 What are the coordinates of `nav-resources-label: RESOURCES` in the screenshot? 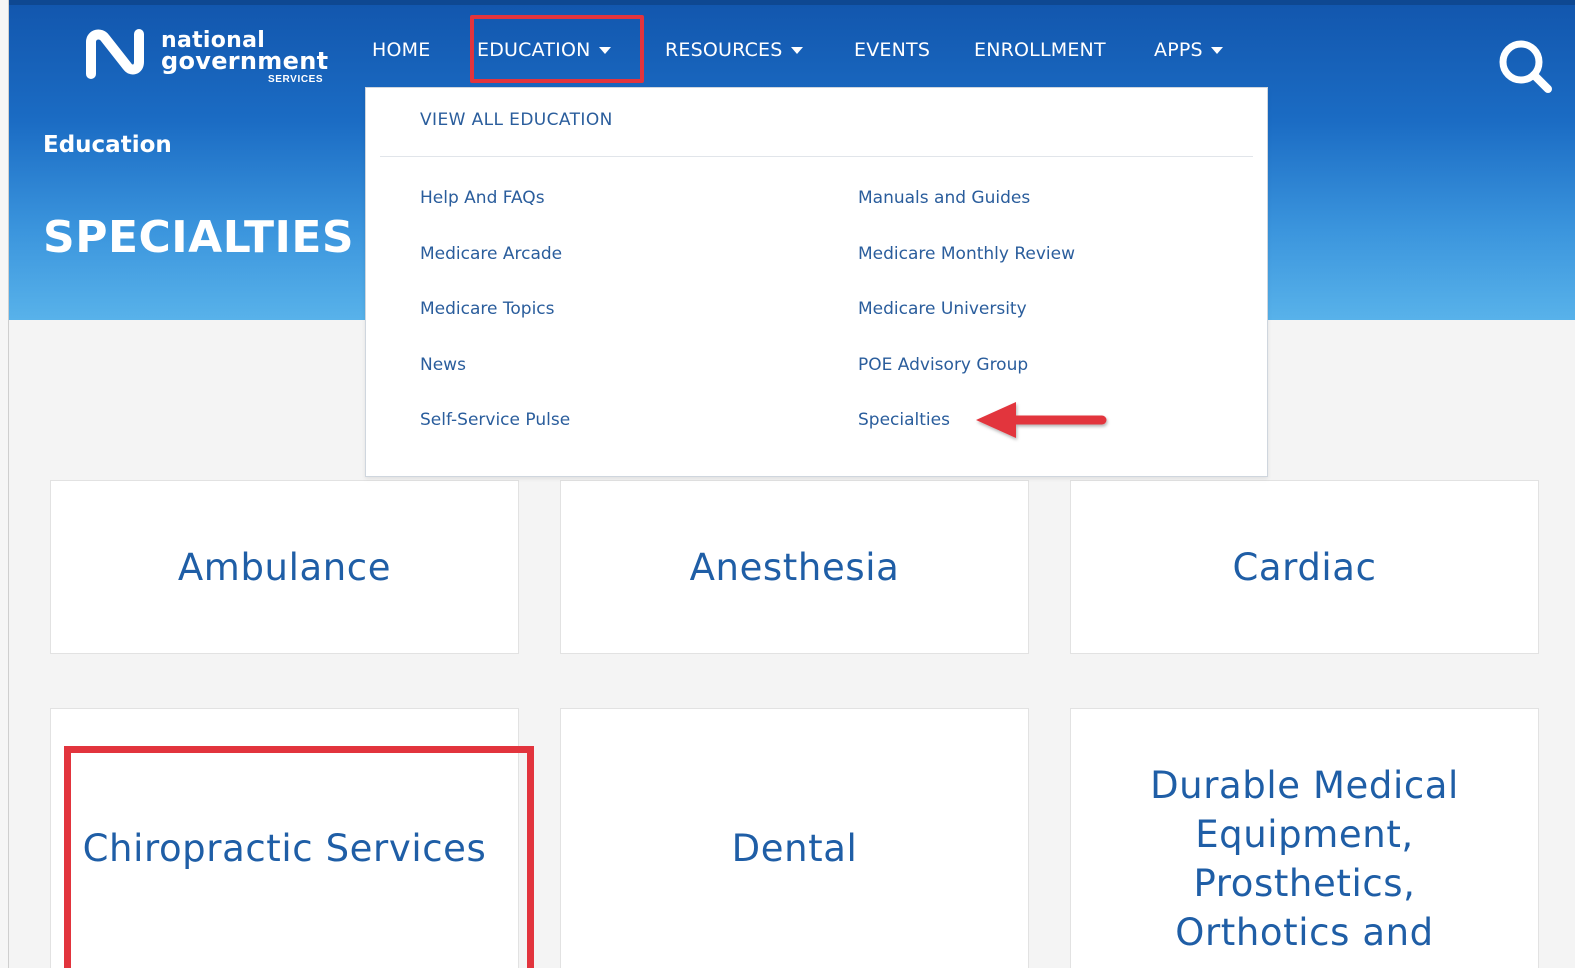 It's located at (724, 50).